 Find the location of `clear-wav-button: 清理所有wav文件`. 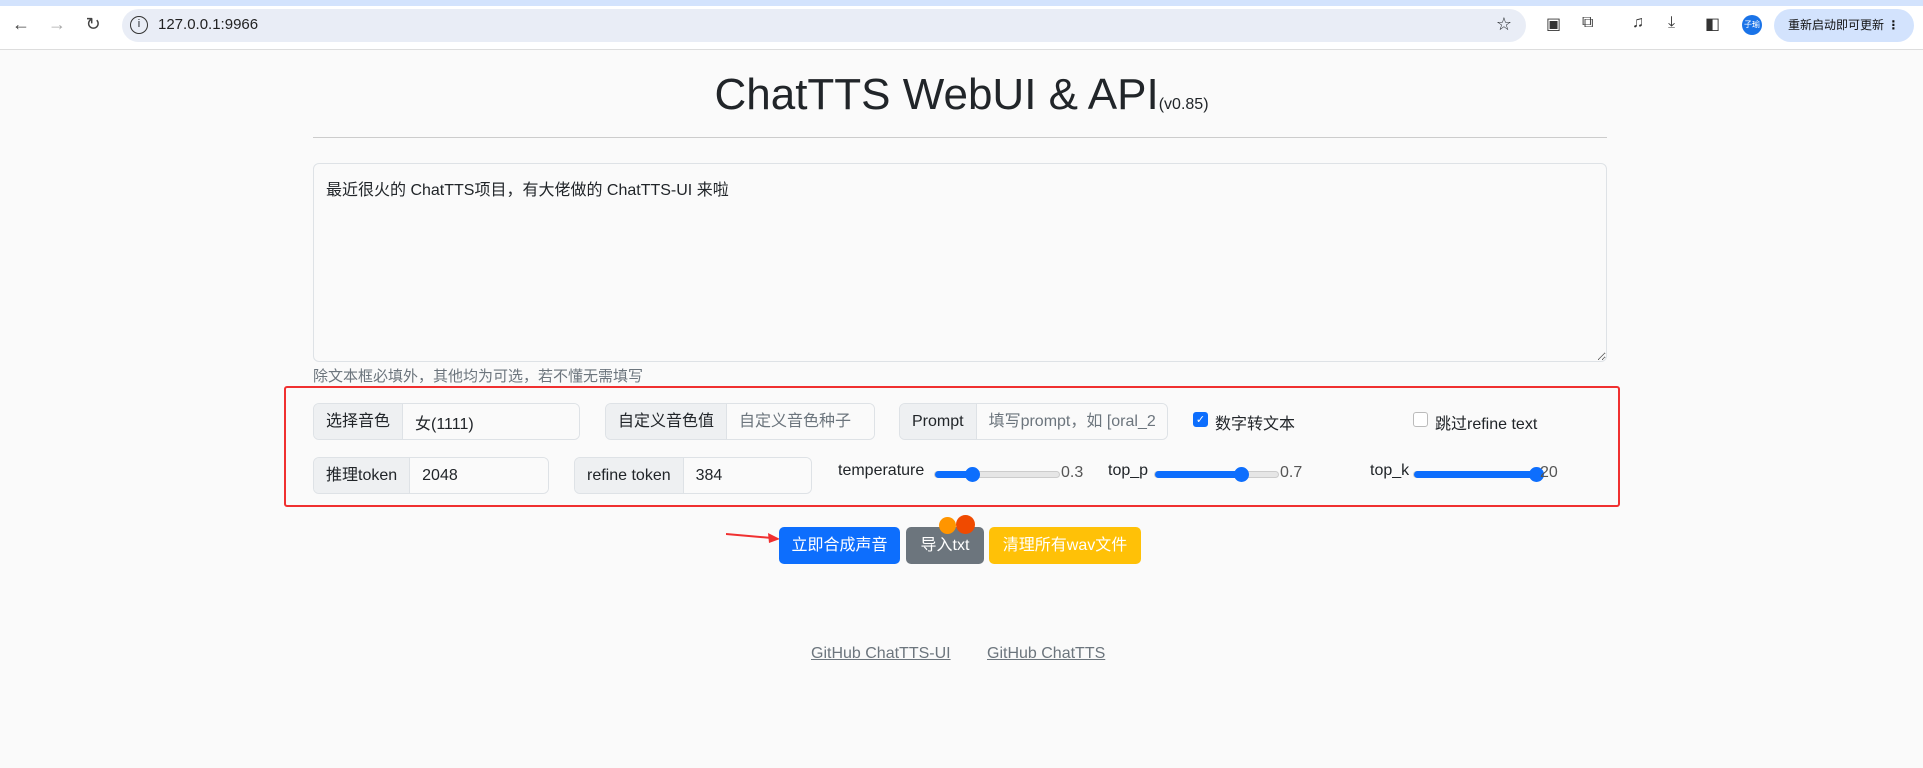

clear-wav-button: 清理所有wav文件 is located at coordinates (1065, 545).